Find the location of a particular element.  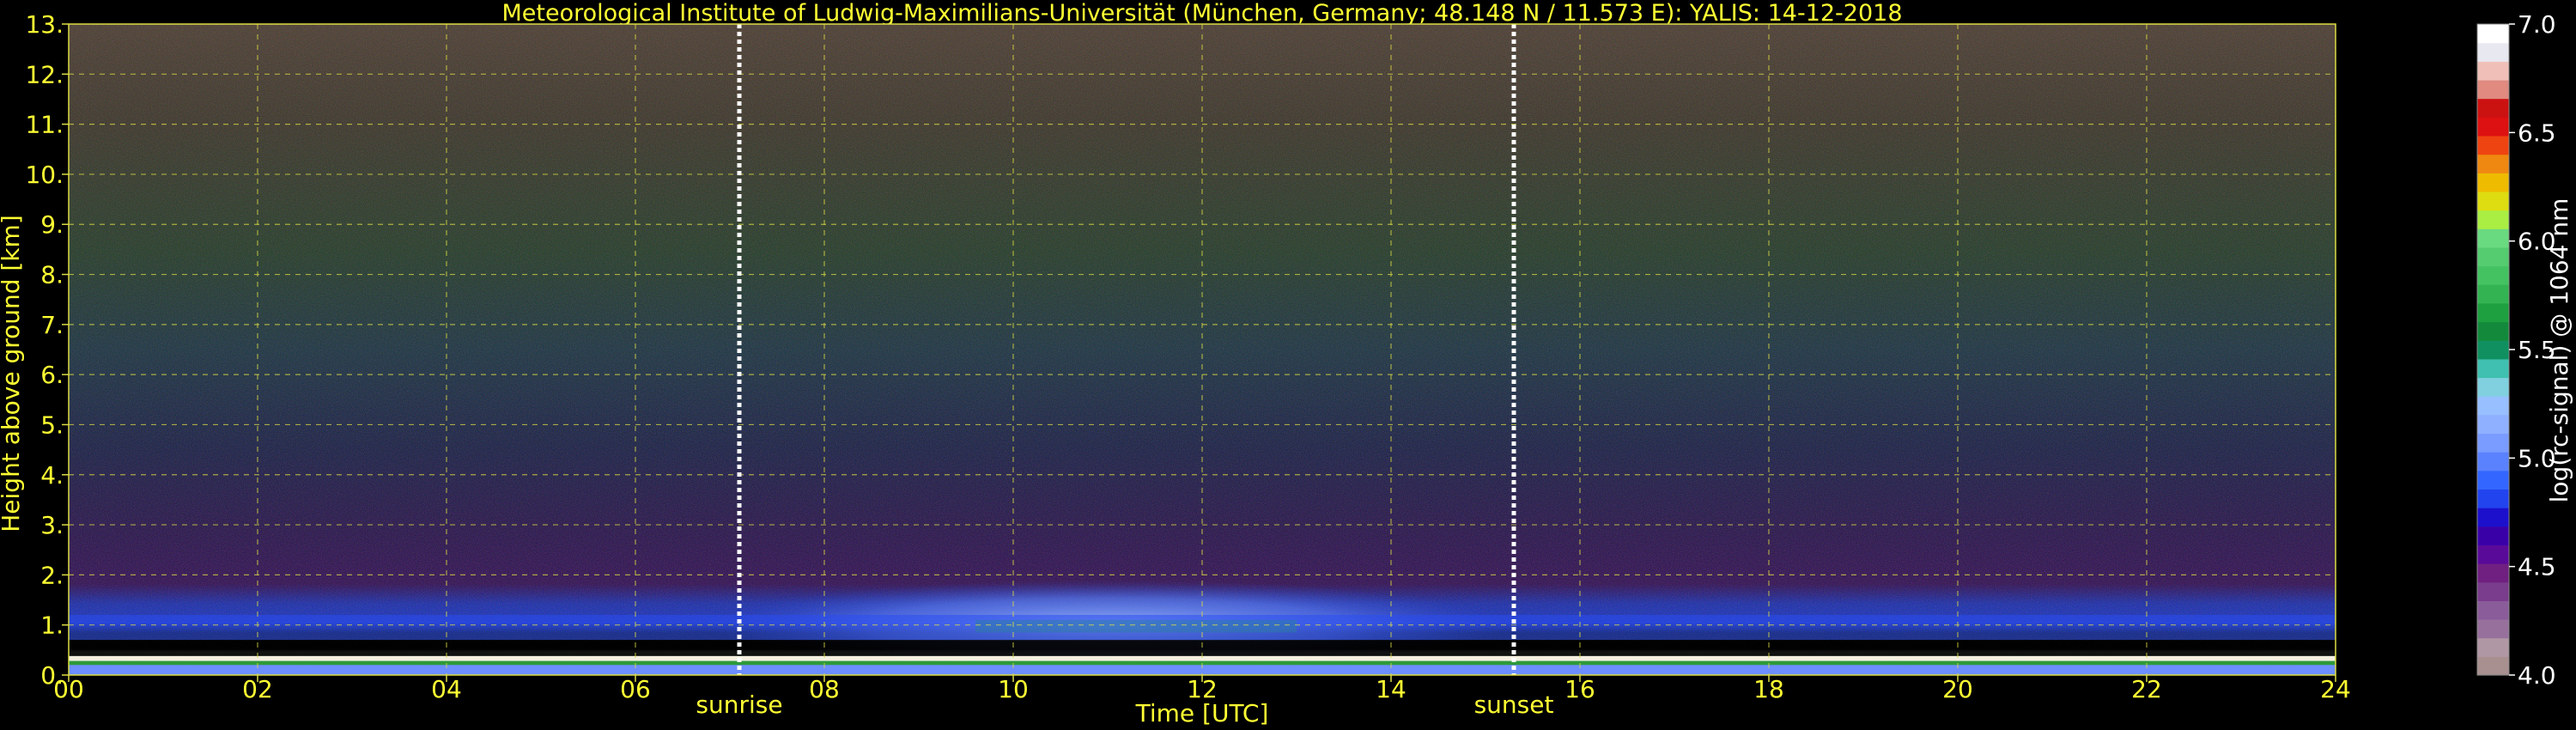

y-tick-label: 1. is located at coordinates (52, 625).